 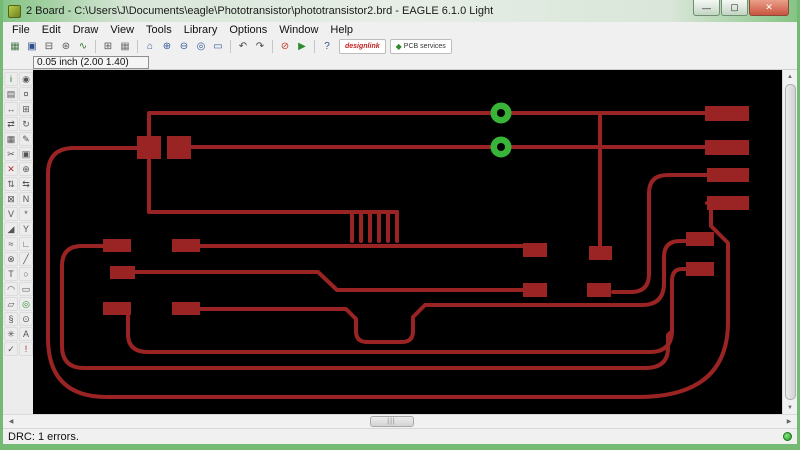 What do you see at coordinates (11, 184) in the screenshot?
I see `pinswap-tool-icon: ⇅` at bounding box center [11, 184].